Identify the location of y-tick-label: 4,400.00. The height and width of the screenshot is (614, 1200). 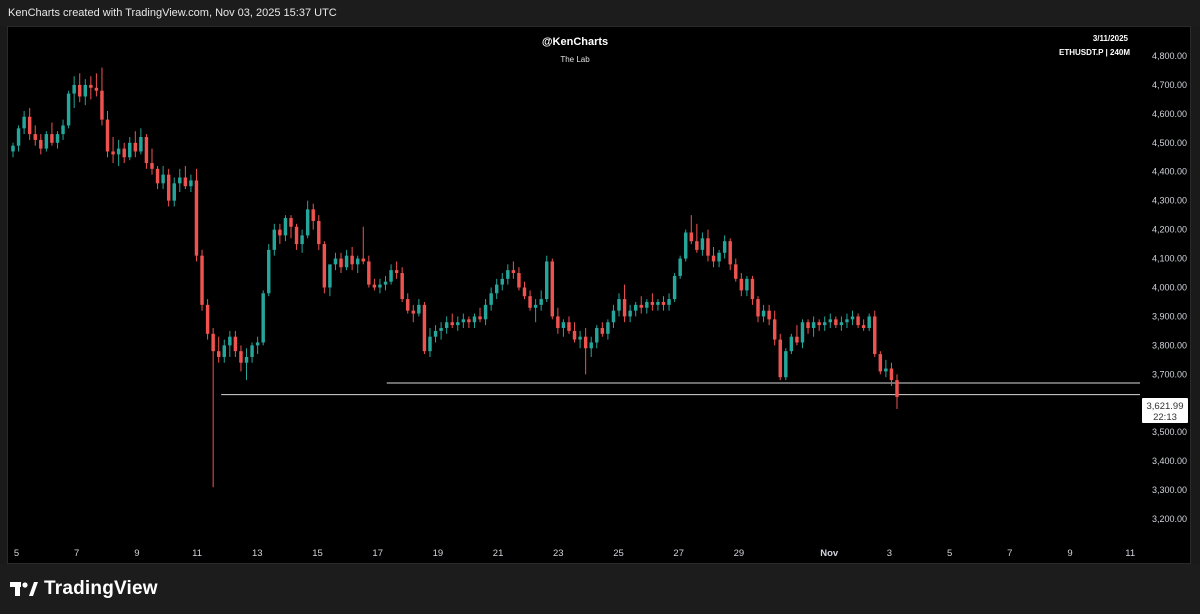
(1169, 172).